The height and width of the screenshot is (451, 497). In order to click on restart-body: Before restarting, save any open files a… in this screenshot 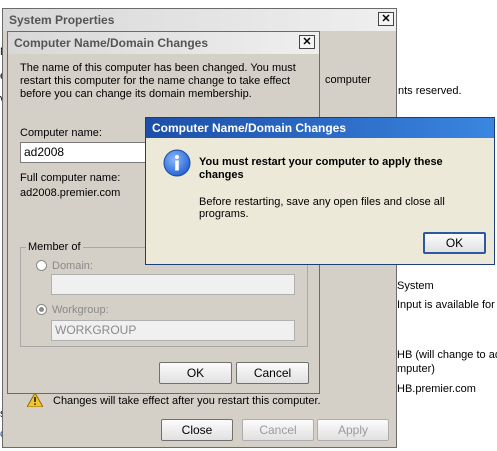, I will do `click(322, 208)`.